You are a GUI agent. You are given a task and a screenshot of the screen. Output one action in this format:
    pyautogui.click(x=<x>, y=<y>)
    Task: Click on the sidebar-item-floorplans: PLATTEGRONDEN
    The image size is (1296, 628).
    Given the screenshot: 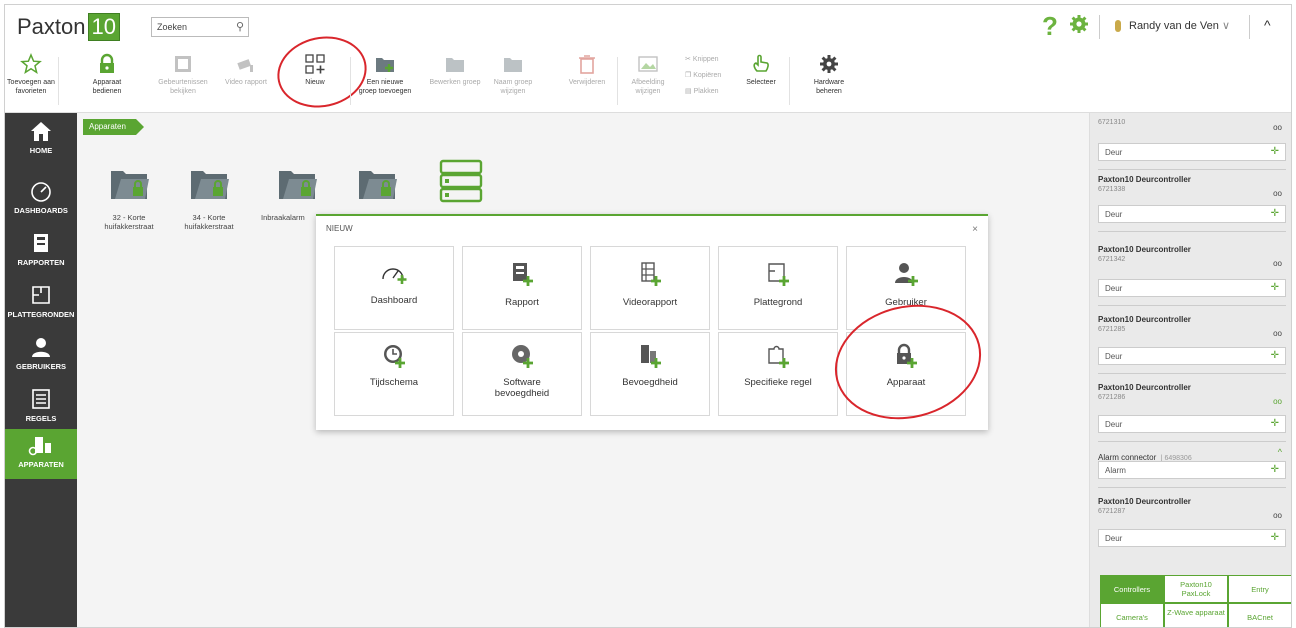 What is the action you would take?
    pyautogui.click(x=41, y=305)
    